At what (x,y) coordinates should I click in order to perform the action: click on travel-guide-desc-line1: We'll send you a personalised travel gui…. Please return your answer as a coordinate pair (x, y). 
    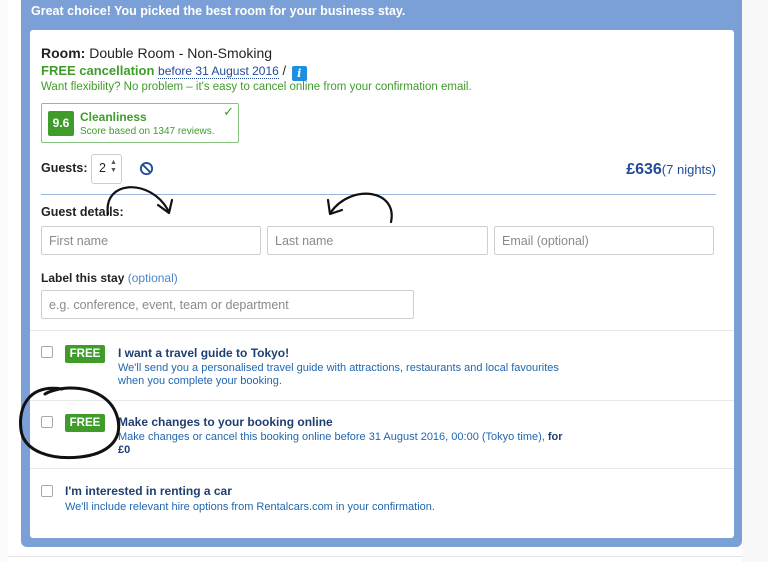
    Looking at the image, I should click on (338, 368).